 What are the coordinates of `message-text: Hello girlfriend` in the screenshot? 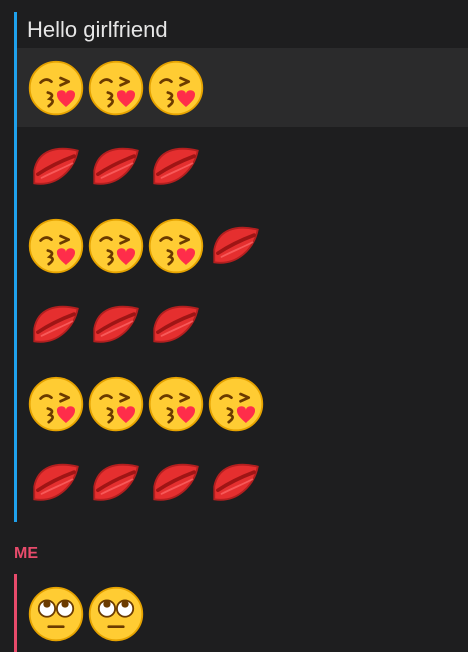 It's located at (97, 29).